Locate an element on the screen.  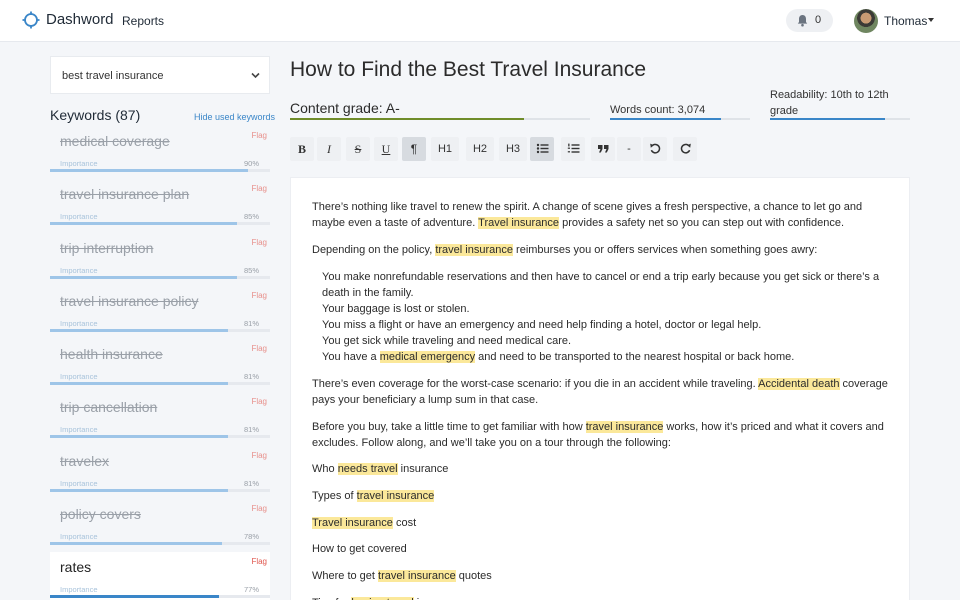
keyword-item: travel insurance policy Flag Importance 81% is located at coordinates (160, 312).